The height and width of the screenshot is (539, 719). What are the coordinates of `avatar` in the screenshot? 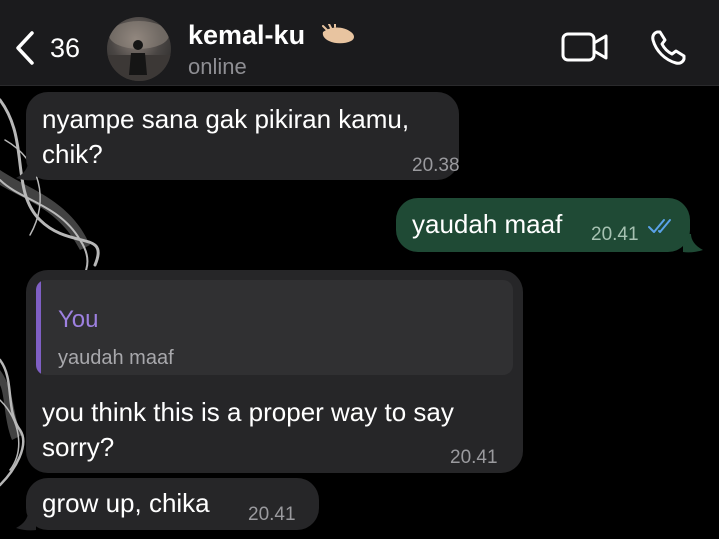 It's located at (139, 49).